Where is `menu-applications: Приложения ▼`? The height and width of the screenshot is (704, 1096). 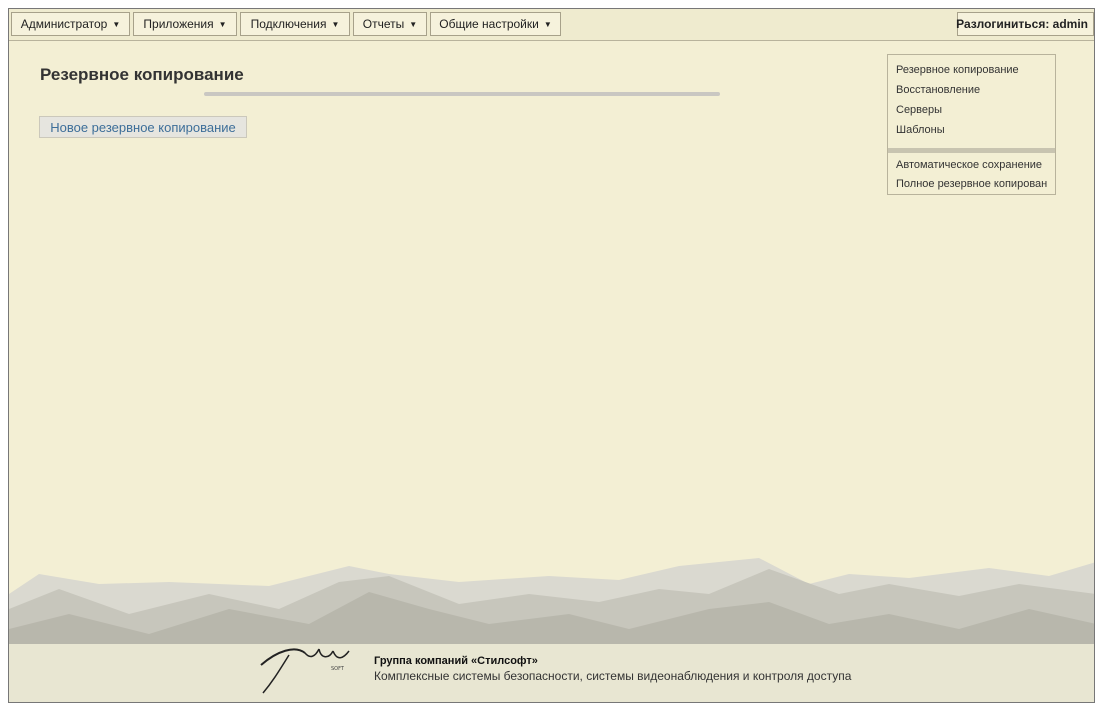
menu-applications: Приложения ▼ is located at coordinates (185, 24).